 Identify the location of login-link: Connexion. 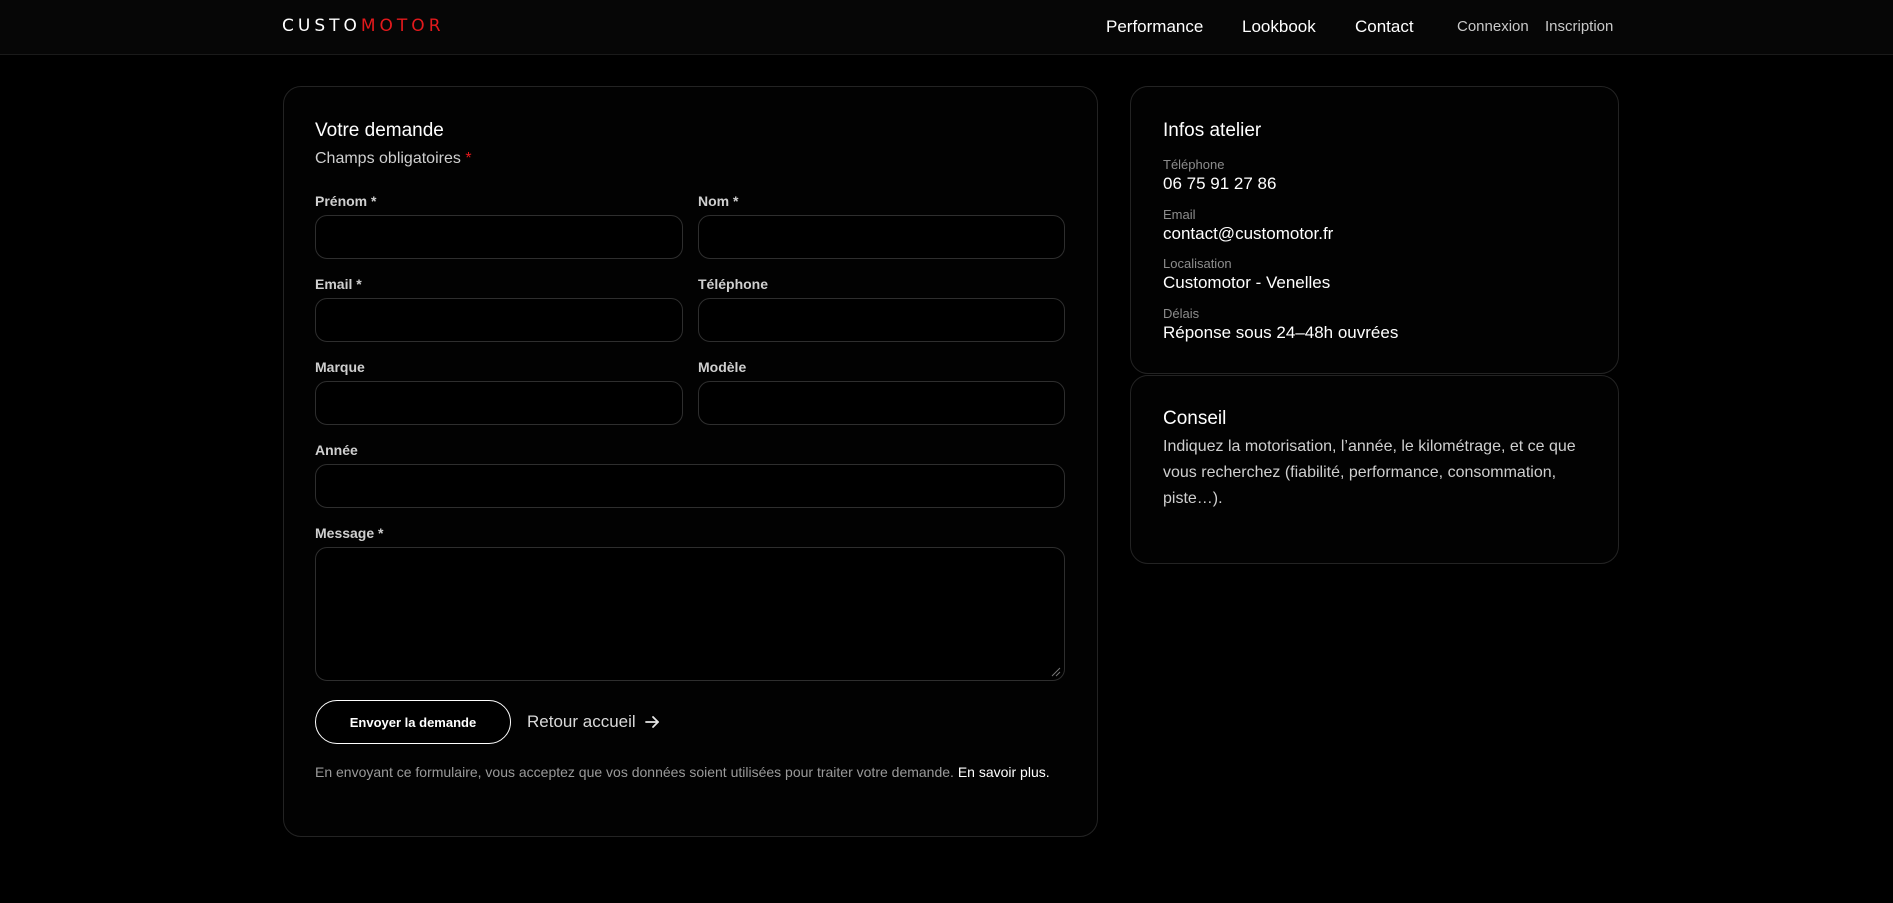
(1493, 26).